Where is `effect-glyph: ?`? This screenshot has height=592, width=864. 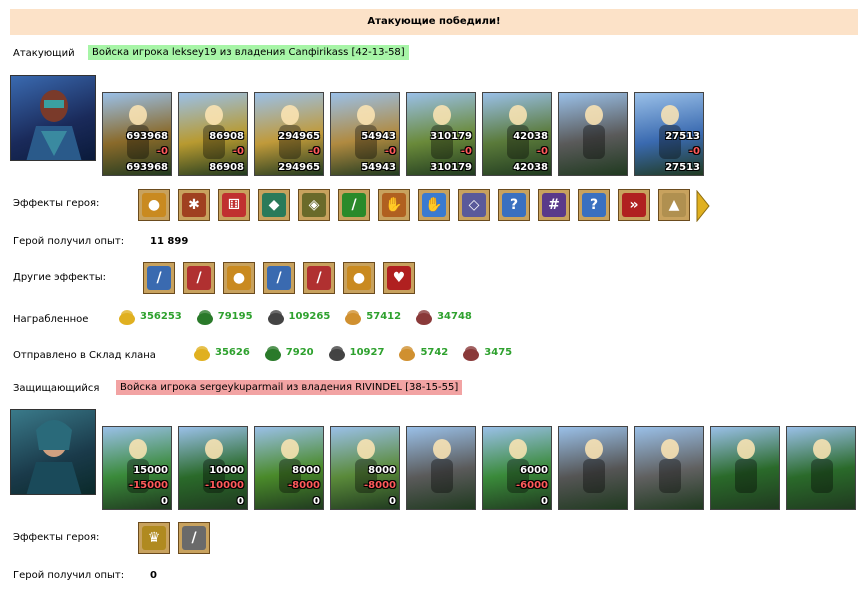 effect-glyph: ? is located at coordinates (594, 205).